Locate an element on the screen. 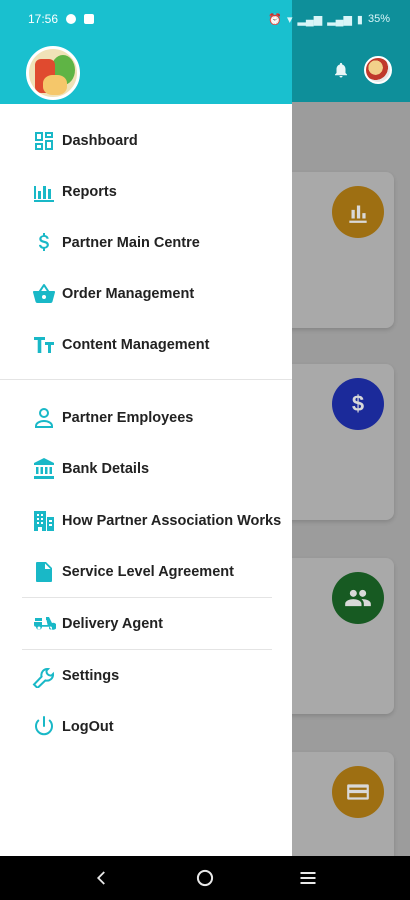 The image size is (410, 900). battery-icon: ▮ is located at coordinates (359, 19).